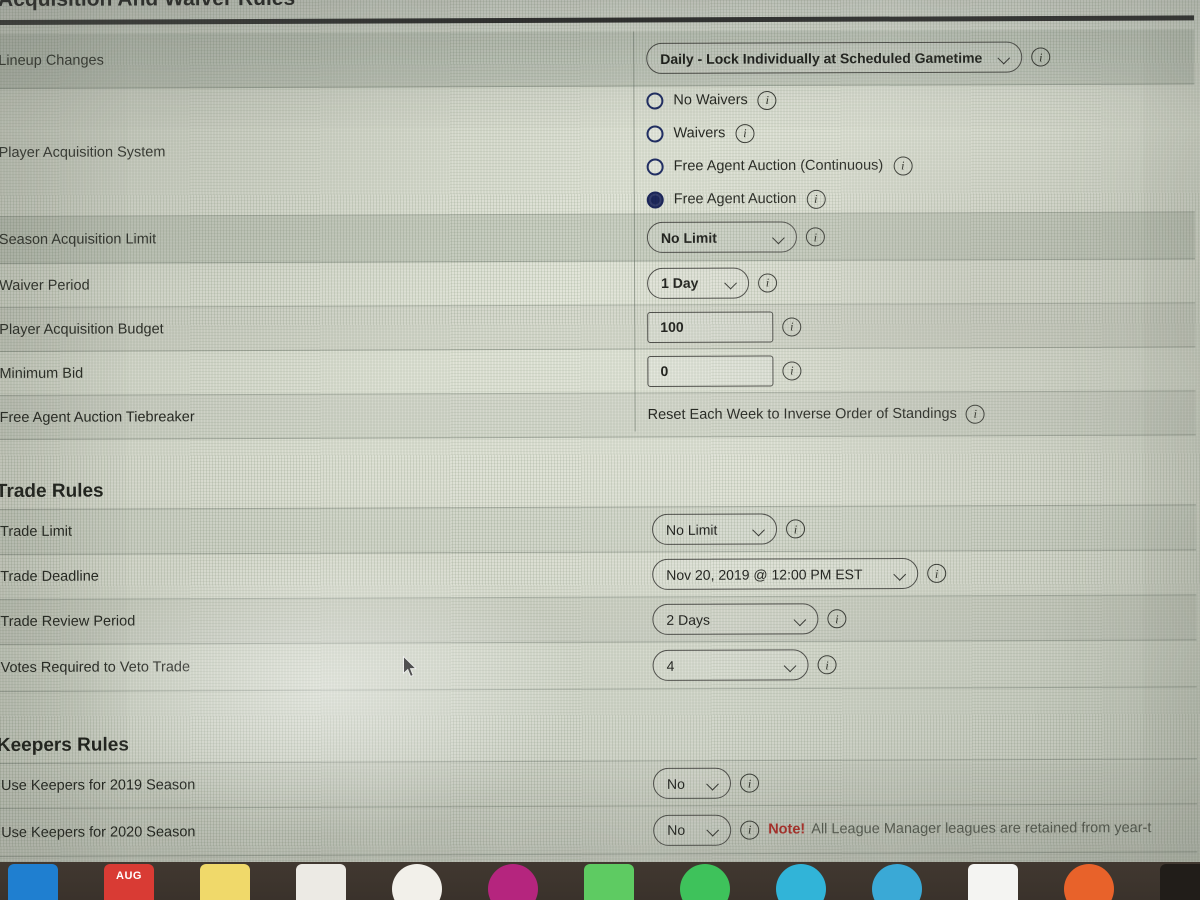 The width and height of the screenshot is (1200, 900). What do you see at coordinates (779, 100) in the screenshot?
I see `radio-option-no-waivers: No Waivers i` at bounding box center [779, 100].